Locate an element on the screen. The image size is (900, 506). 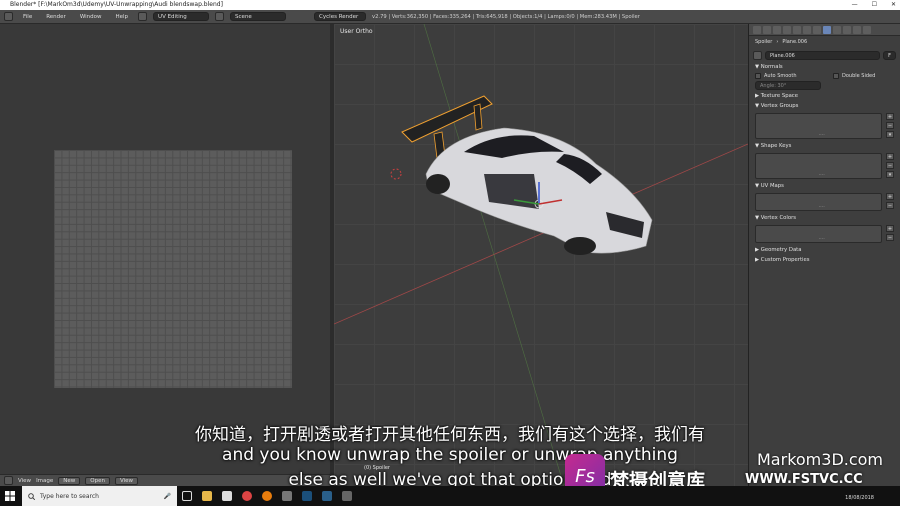
render-tab-icon is located at coordinates (757, 29).